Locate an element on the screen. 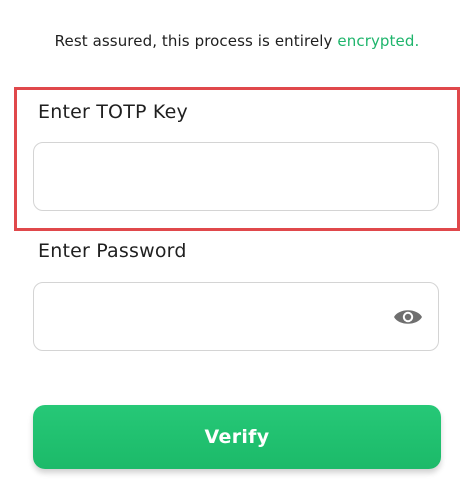  totp-label: Enter TOTP Key is located at coordinates (113, 112).